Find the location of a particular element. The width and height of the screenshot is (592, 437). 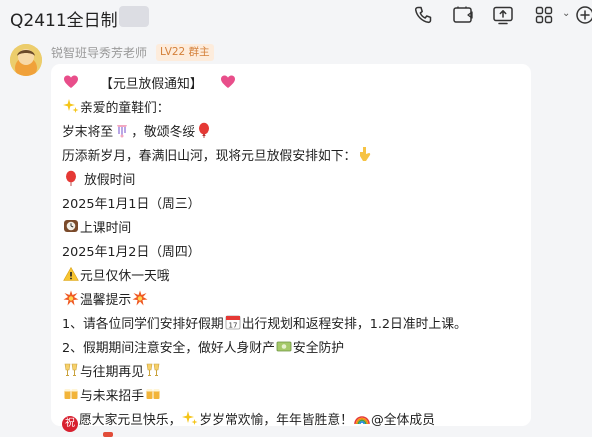

message-line-year-end: 岁末将至 ，敬颂冬绥 is located at coordinates (137, 130).